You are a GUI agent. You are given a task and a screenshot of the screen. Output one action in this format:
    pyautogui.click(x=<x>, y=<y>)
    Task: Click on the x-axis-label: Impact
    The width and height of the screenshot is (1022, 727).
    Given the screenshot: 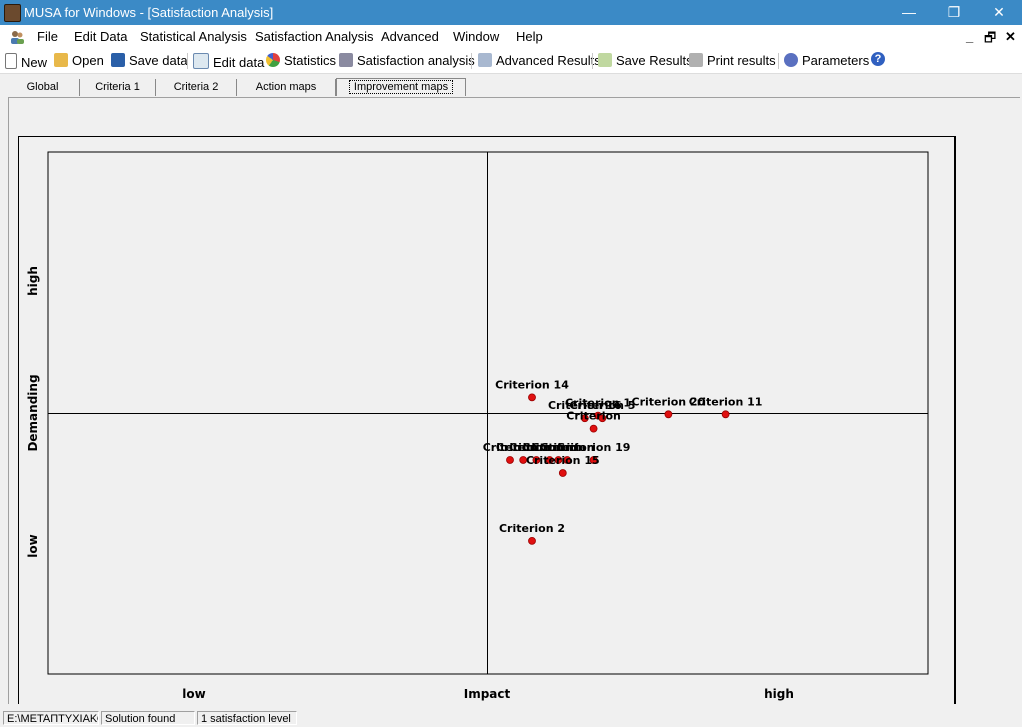 What is the action you would take?
    pyautogui.click(x=487, y=694)
    